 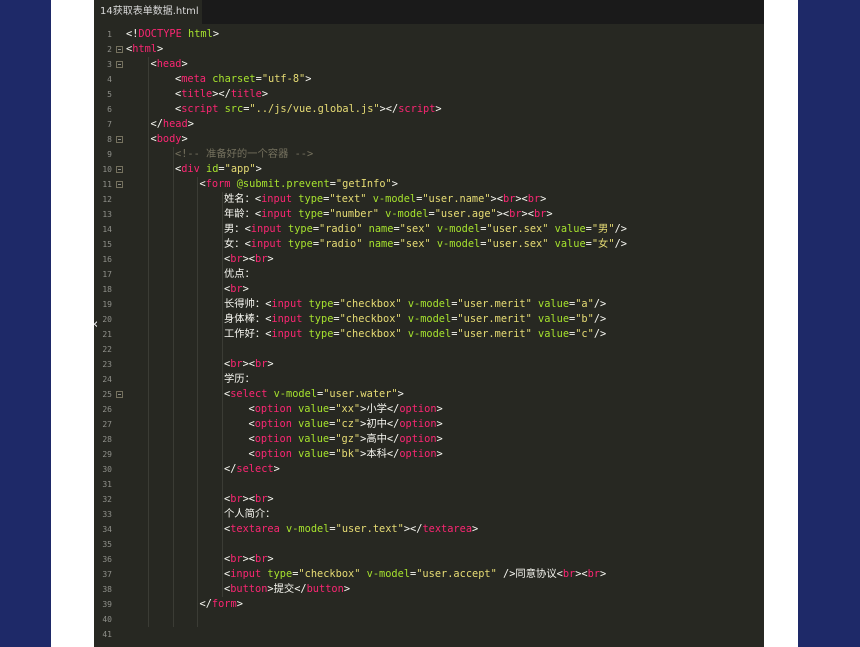 I want to click on code-token: @submit.prevent, so click(x=283, y=184).